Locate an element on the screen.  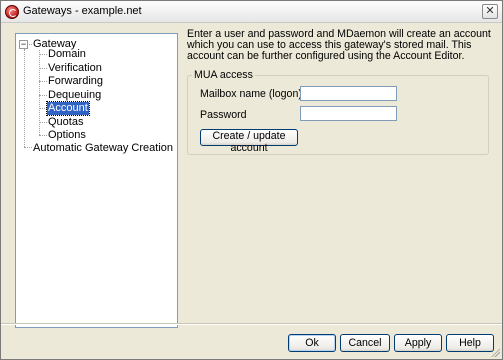
create-update-account-button: Create / update account is located at coordinates (249, 141).